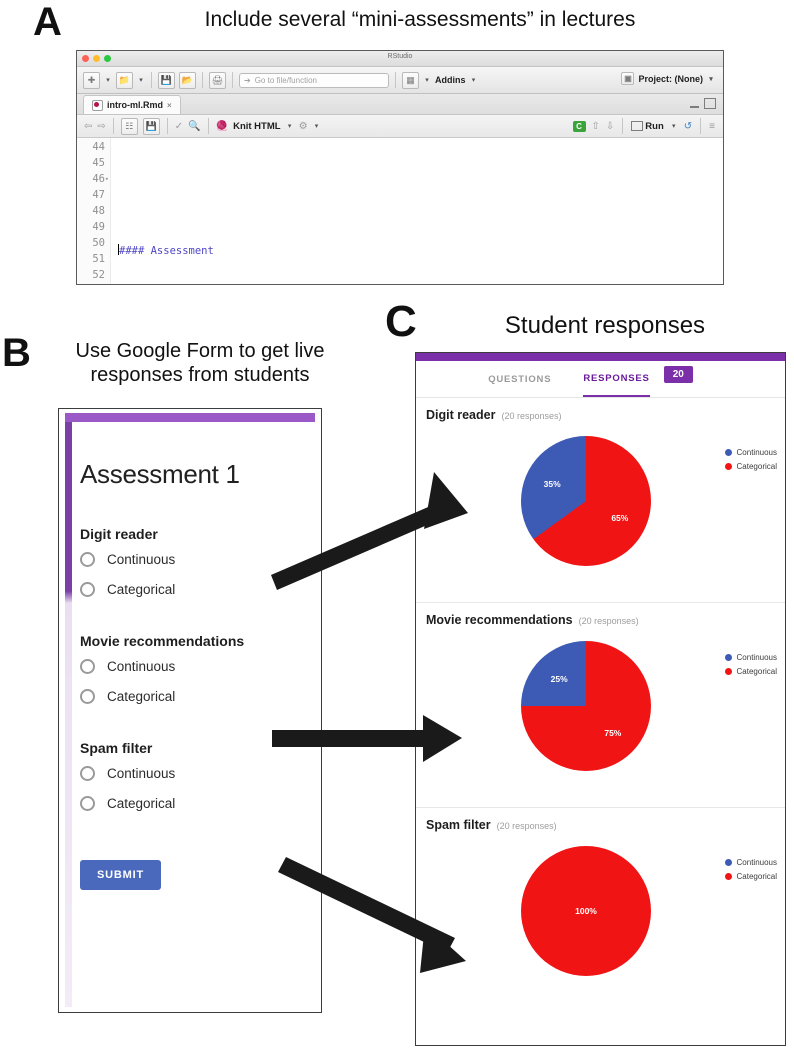 The height and width of the screenshot is (1050, 794). Describe the element at coordinates (674, 126) in the screenshot. I see `run-caret-icon: ▾` at that location.